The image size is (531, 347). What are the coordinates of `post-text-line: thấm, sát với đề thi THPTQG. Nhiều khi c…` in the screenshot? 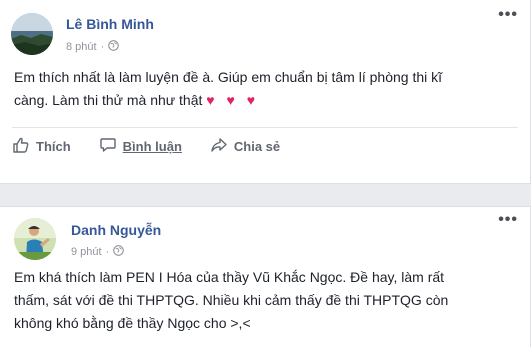 It's located at (231, 300).